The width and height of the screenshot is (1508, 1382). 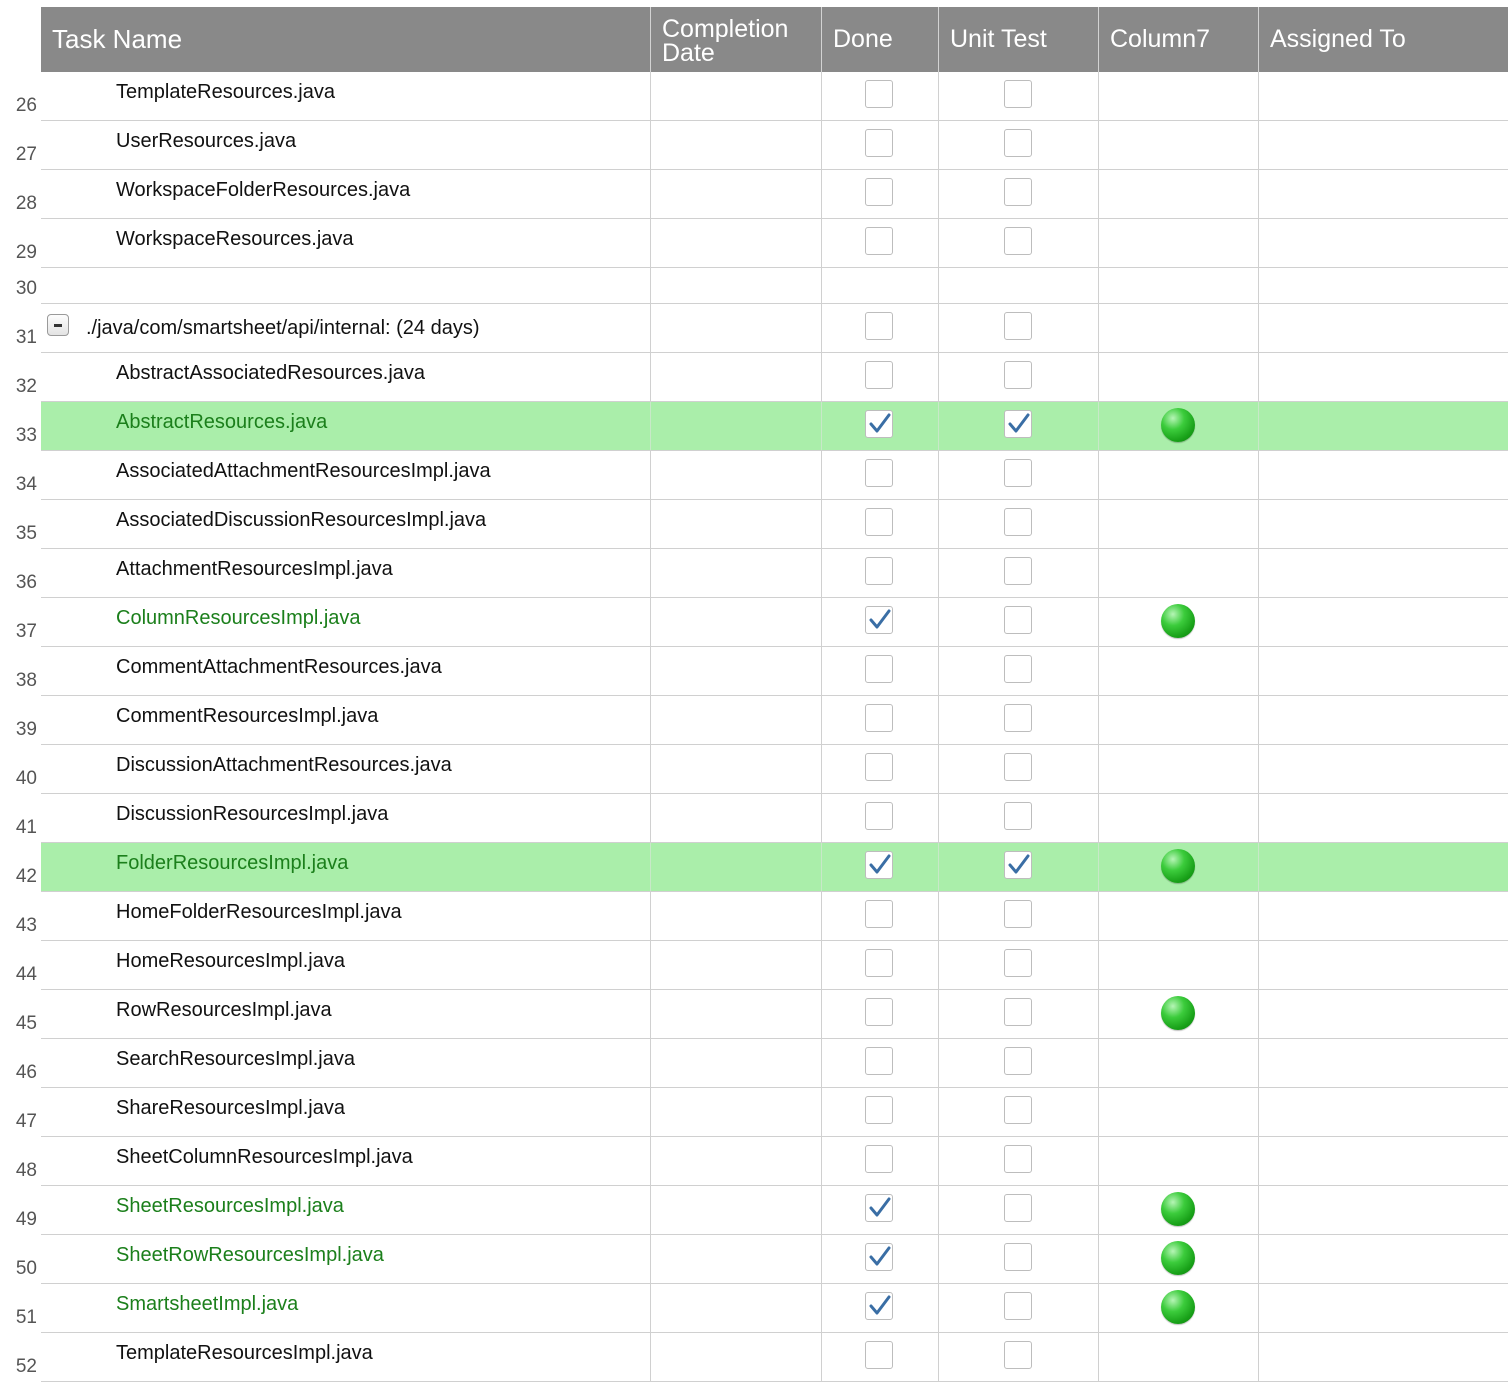 I want to click on table-row: 44 HomeResourcesImpl.java, so click(x=754, y=965).